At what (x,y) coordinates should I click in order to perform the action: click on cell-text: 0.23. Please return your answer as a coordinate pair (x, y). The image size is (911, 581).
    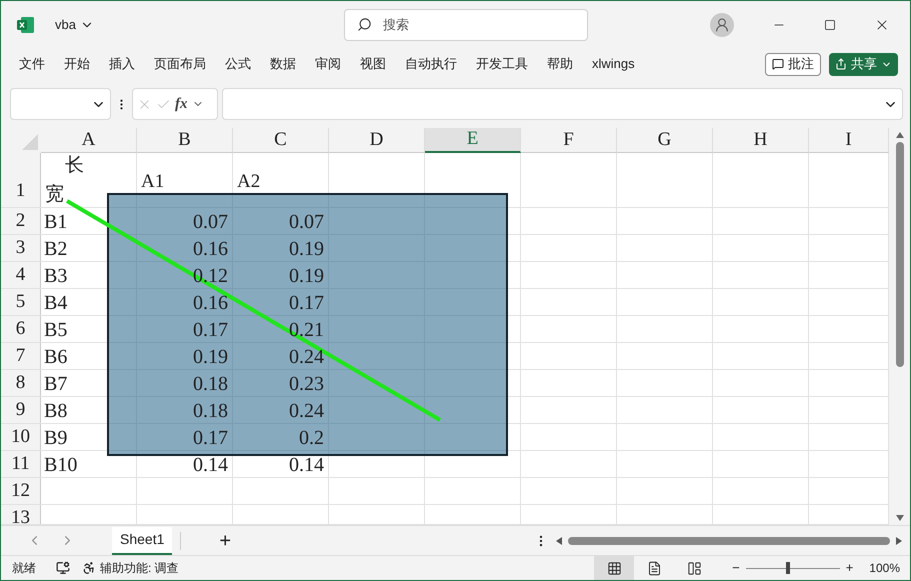
    Looking at the image, I should click on (306, 384).